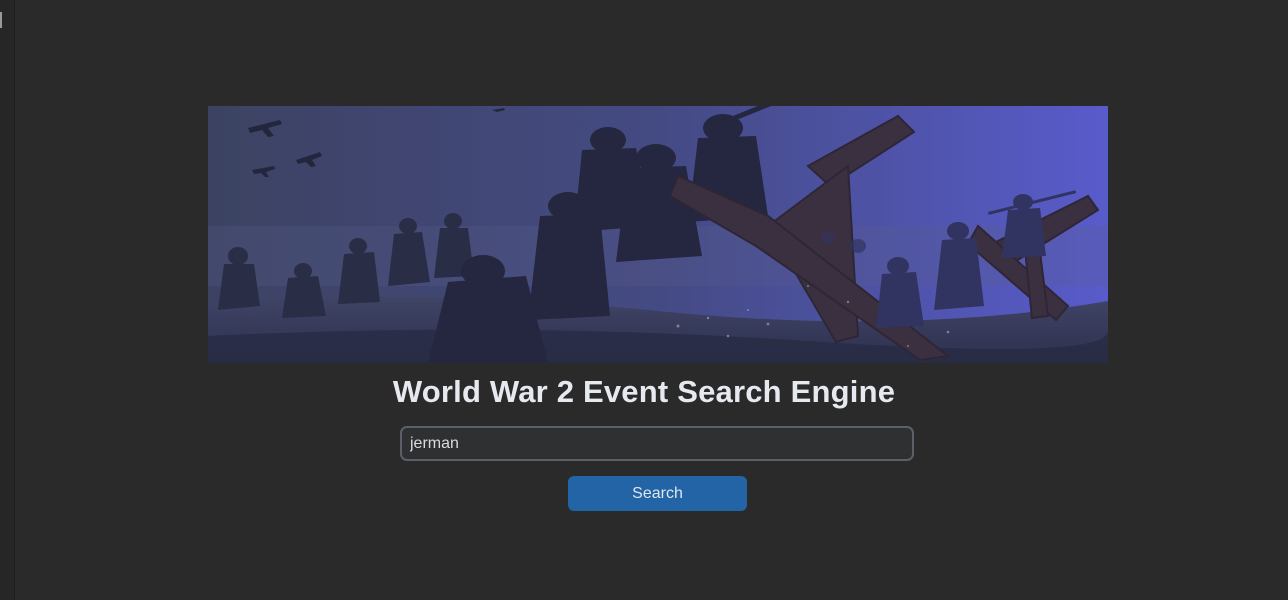 Image resolution: width=1288 pixels, height=600 pixels. What do you see at coordinates (7, 300) in the screenshot?
I see `window-left-edge` at bounding box center [7, 300].